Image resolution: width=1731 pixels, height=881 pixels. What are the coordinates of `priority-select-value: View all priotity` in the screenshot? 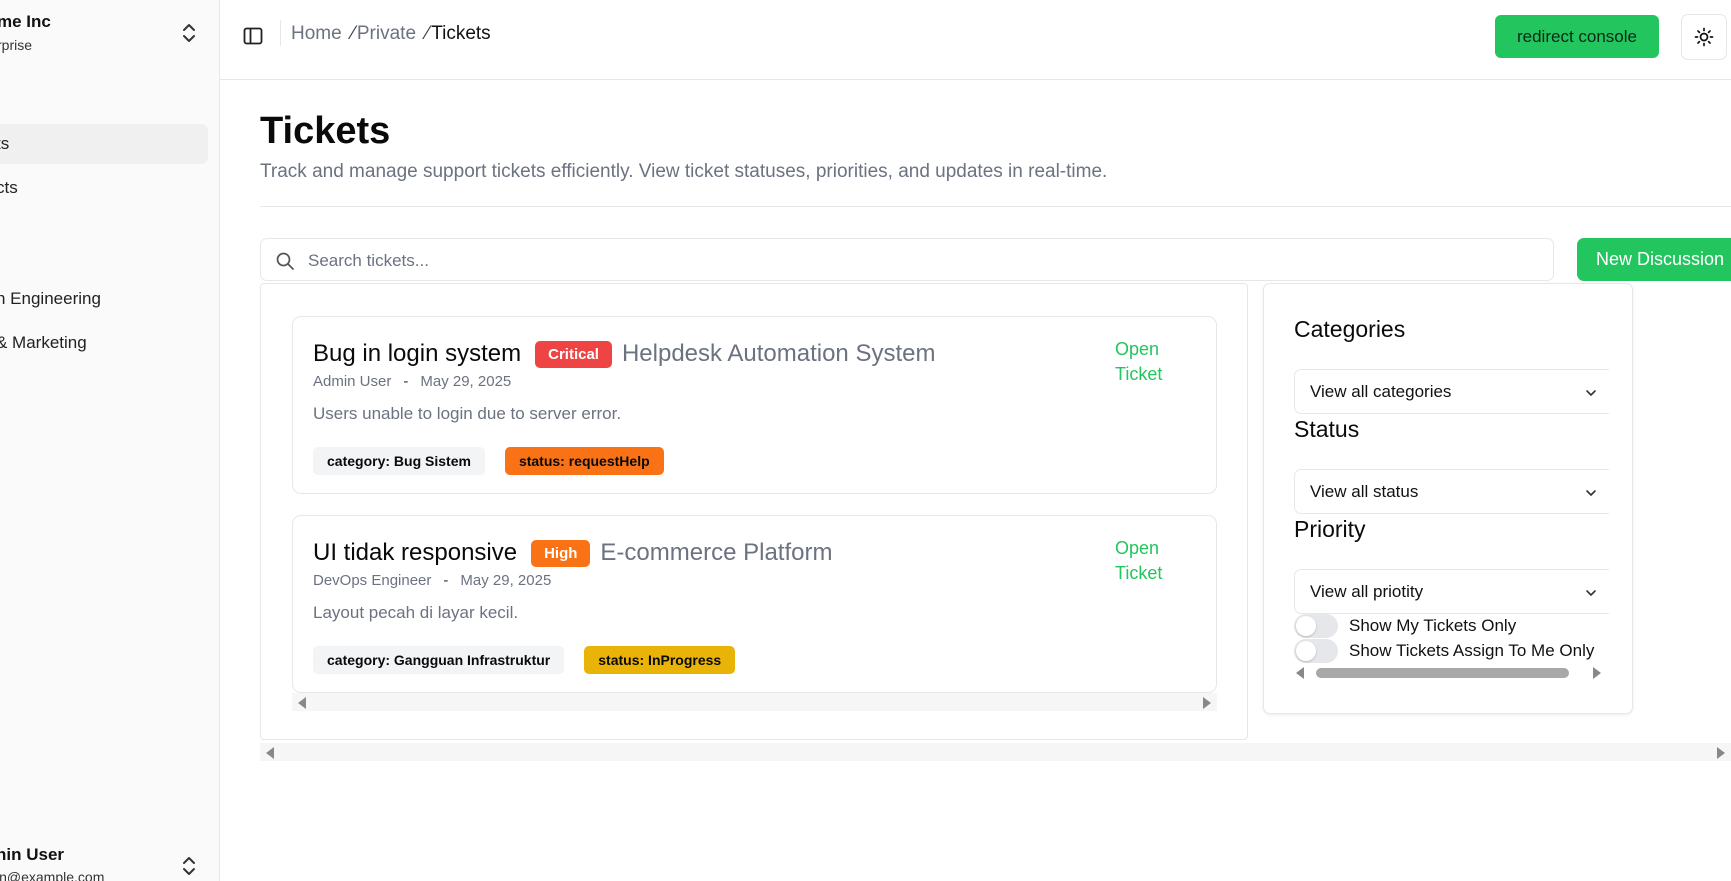 It's located at (1367, 591).